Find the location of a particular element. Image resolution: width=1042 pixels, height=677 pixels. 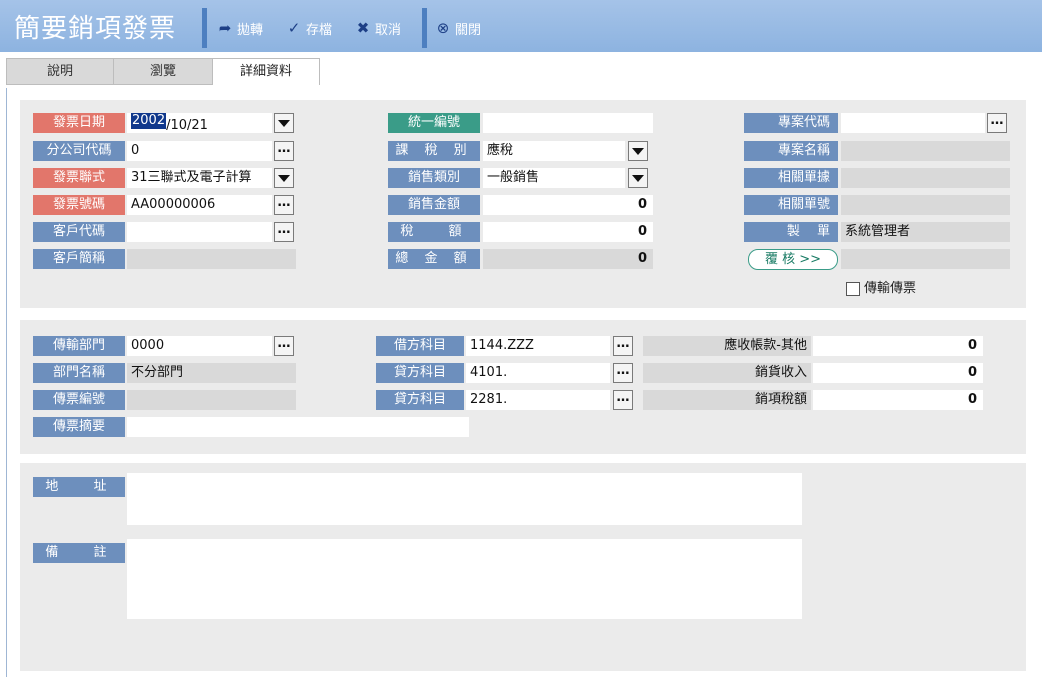

tax-amount-field: 0 is located at coordinates (568, 232).